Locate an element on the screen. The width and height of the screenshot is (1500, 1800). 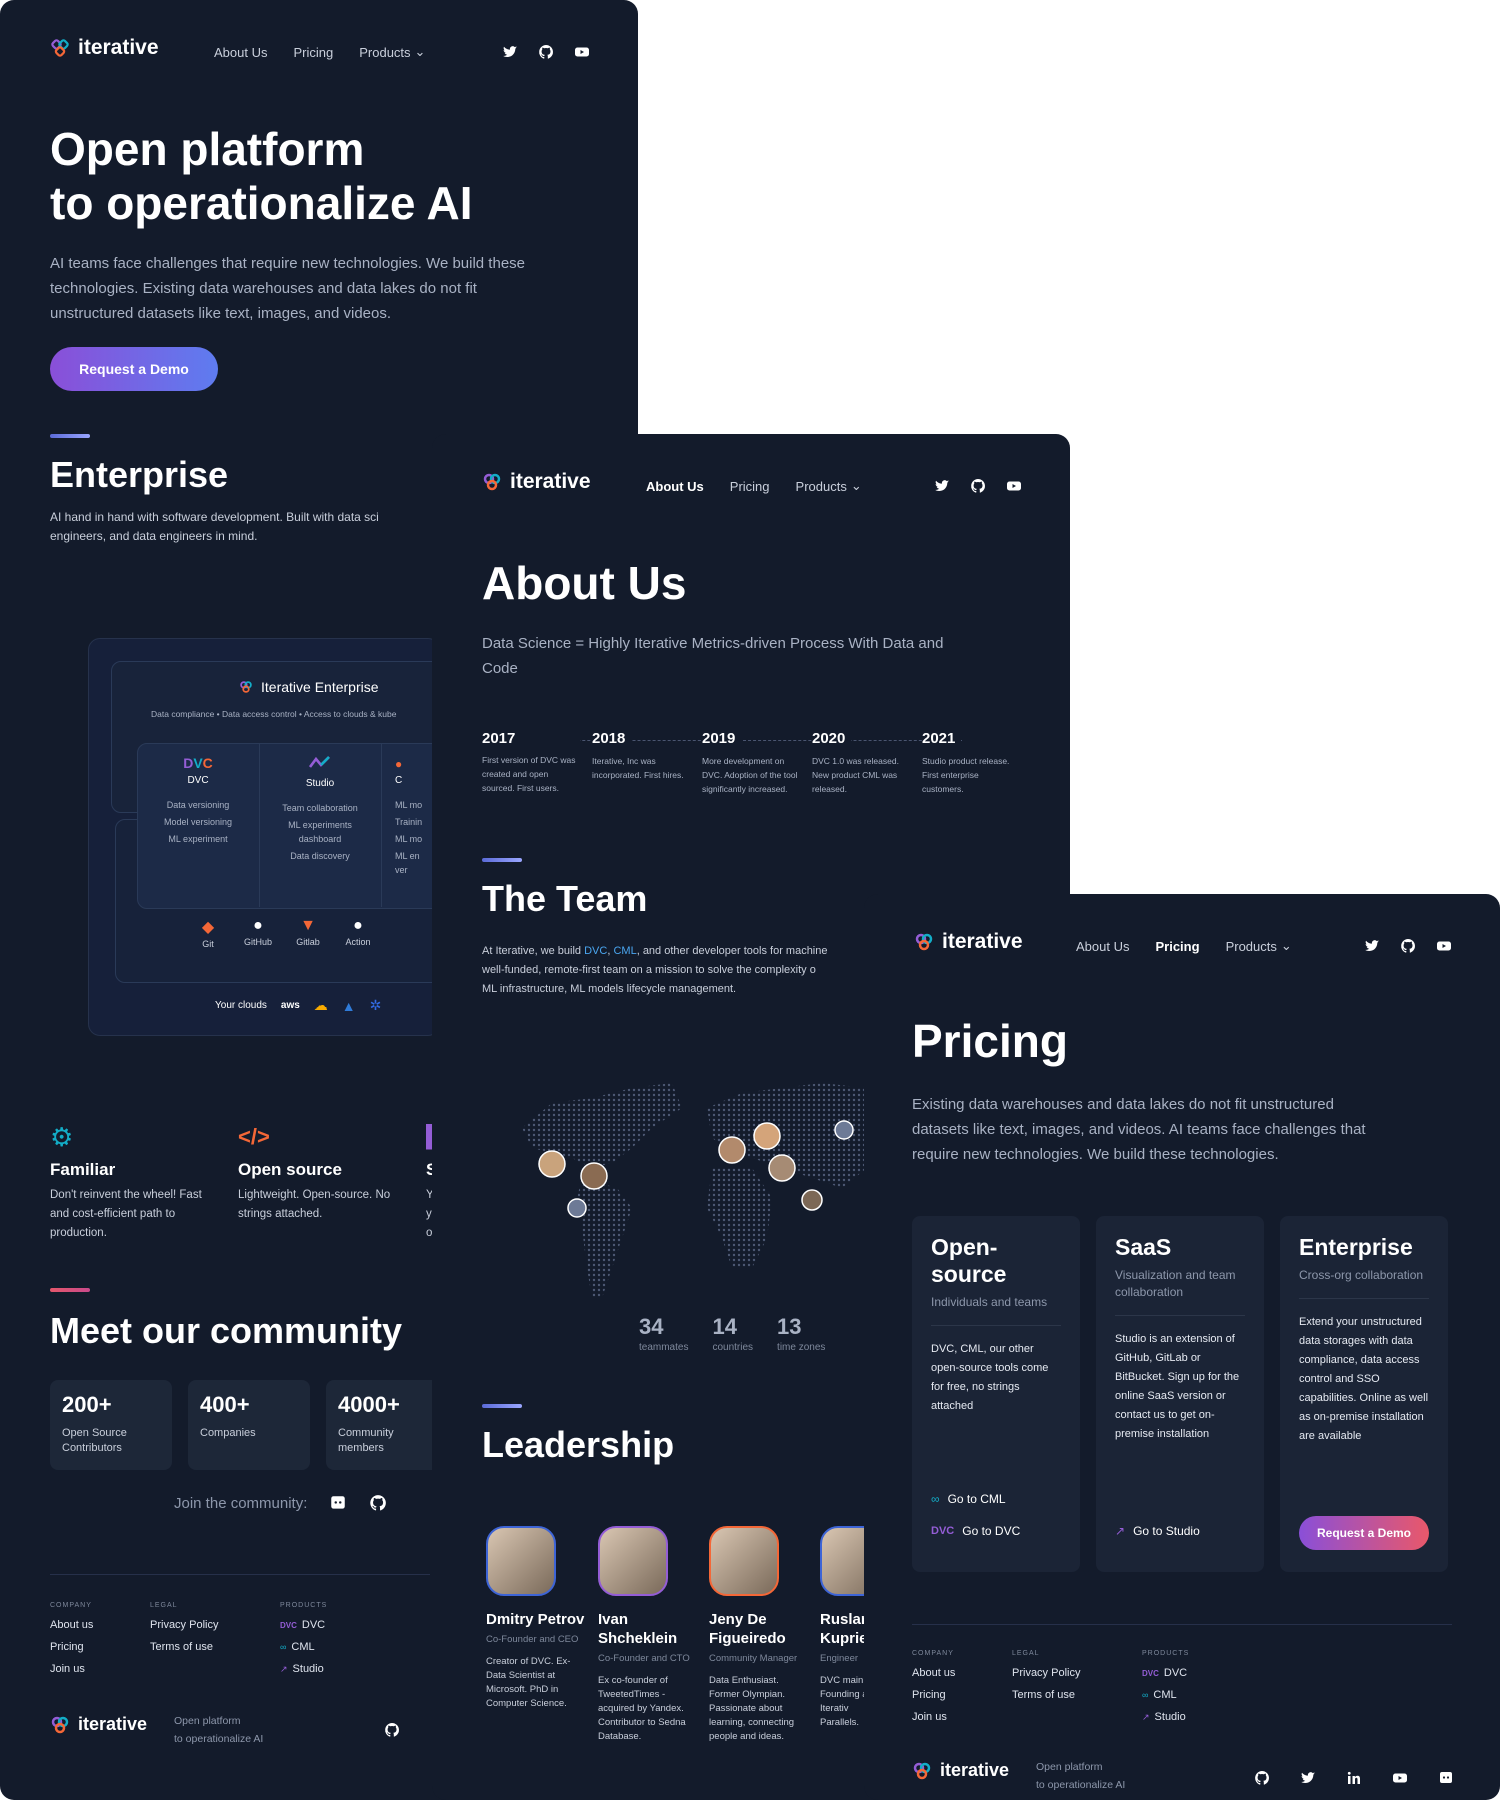
tools-row: ◆ Git ● GitHub ▼ Gitlab ● Action is located at coordinates (308, 934).